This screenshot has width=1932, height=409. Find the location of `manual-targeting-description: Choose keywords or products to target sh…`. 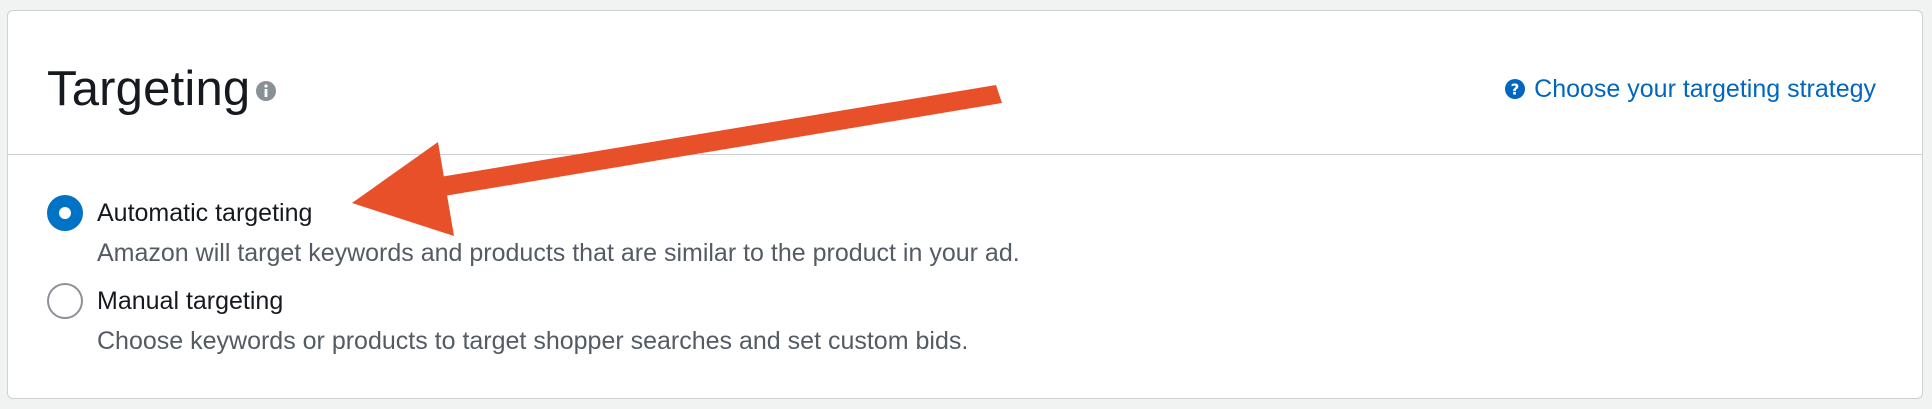

manual-targeting-description: Choose keywords or products to target sh… is located at coordinates (533, 341).